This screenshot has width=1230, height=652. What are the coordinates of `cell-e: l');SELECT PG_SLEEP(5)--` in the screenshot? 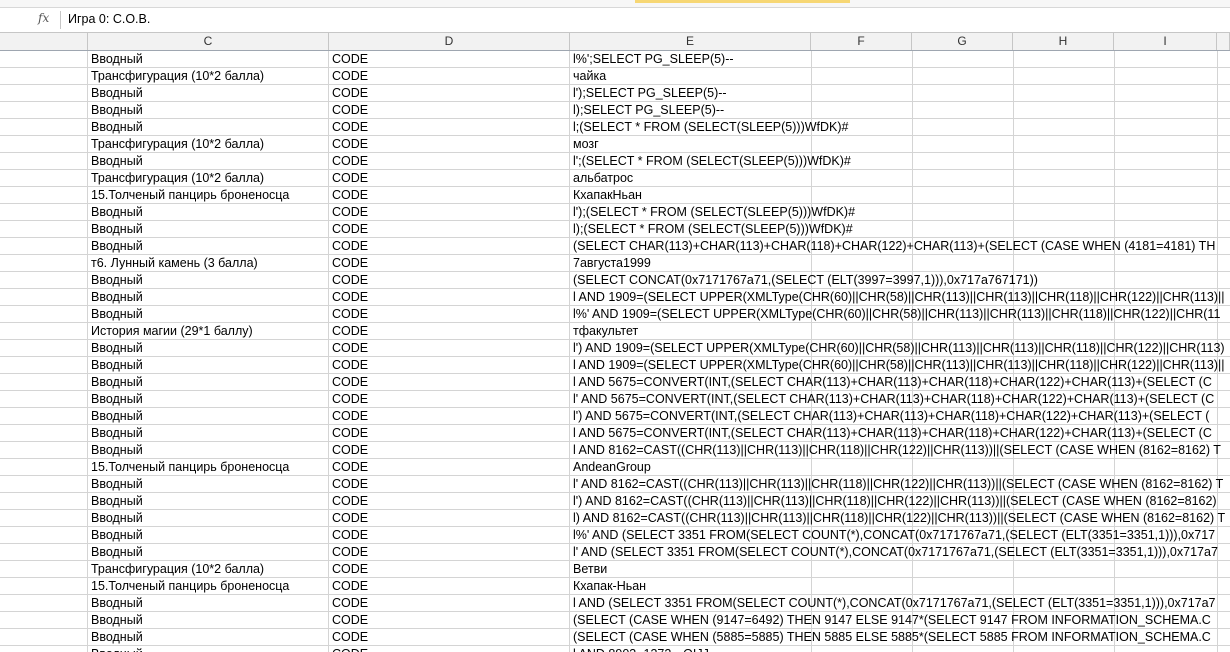 It's located at (900, 93).